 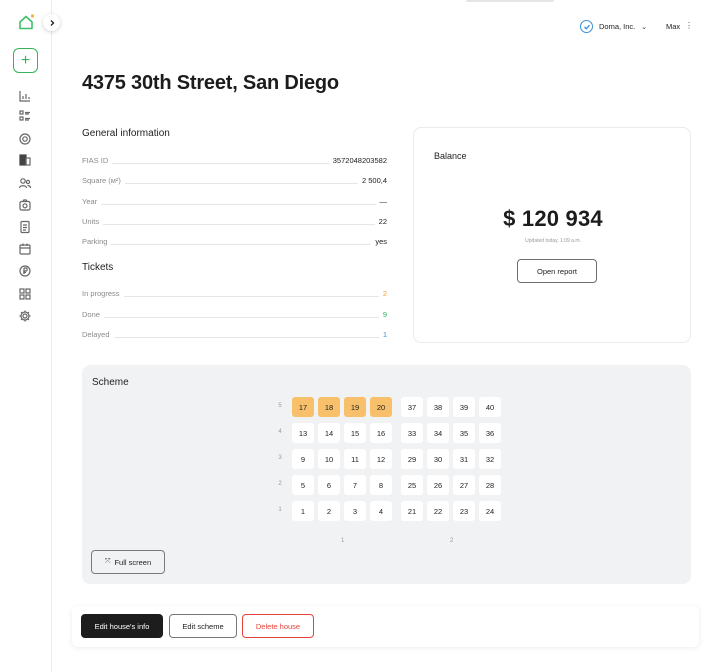 I want to click on chart-icon, so click(x=25, y=96).